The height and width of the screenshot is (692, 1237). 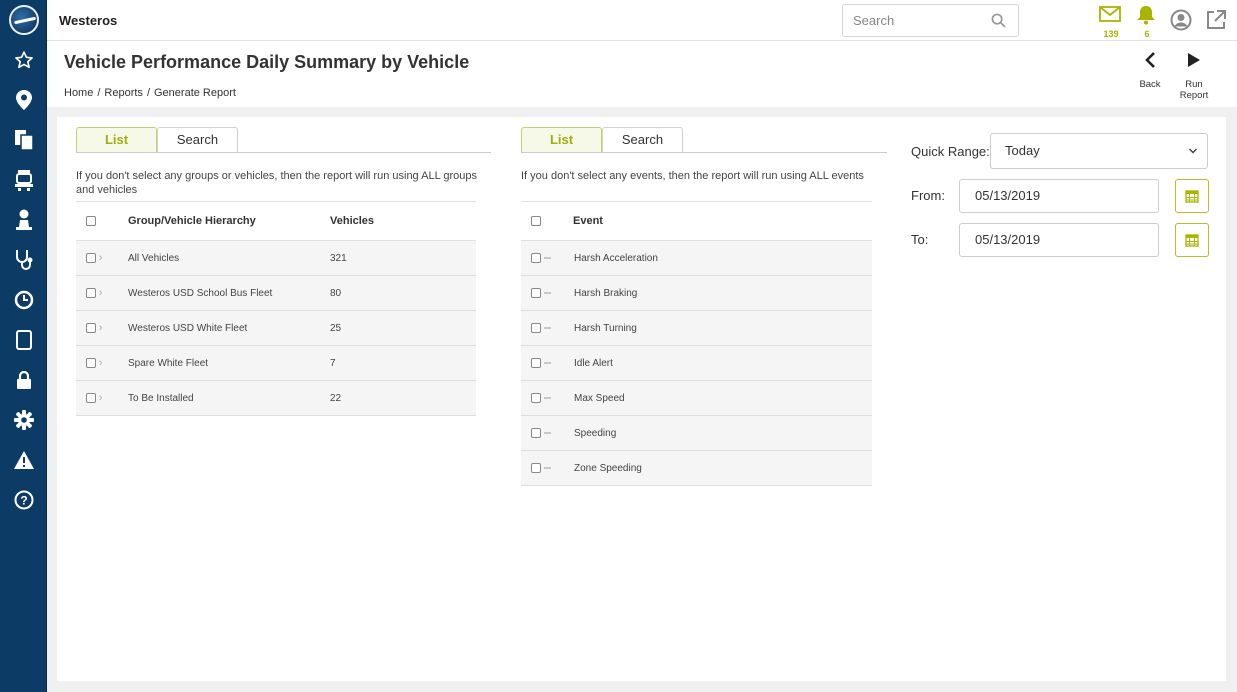 What do you see at coordinates (403, 363) in the screenshot?
I see `vehicle-count: 7` at bounding box center [403, 363].